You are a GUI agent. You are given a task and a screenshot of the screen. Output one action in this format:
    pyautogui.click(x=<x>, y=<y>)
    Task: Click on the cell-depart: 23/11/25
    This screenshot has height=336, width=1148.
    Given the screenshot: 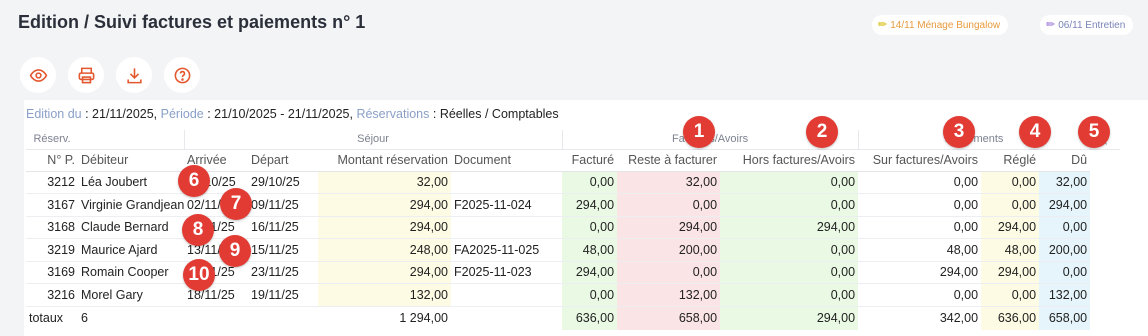 What is the action you would take?
    pyautogui.click(x=283, y=272)
    